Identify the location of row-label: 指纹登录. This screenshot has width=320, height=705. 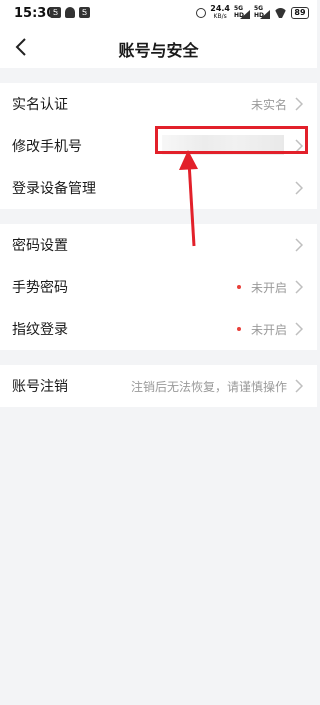
(40, 330).